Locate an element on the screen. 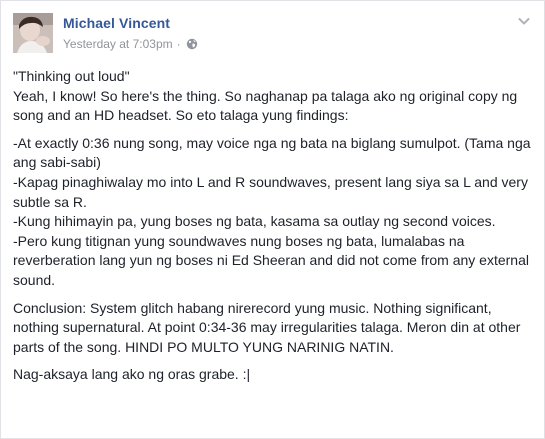 Image resolution: width=545 pixels, height=439 pixels. post-paragraph: Nag-aksaya lang ako ng oras grabe. :| is located at coordinates (132, 374).